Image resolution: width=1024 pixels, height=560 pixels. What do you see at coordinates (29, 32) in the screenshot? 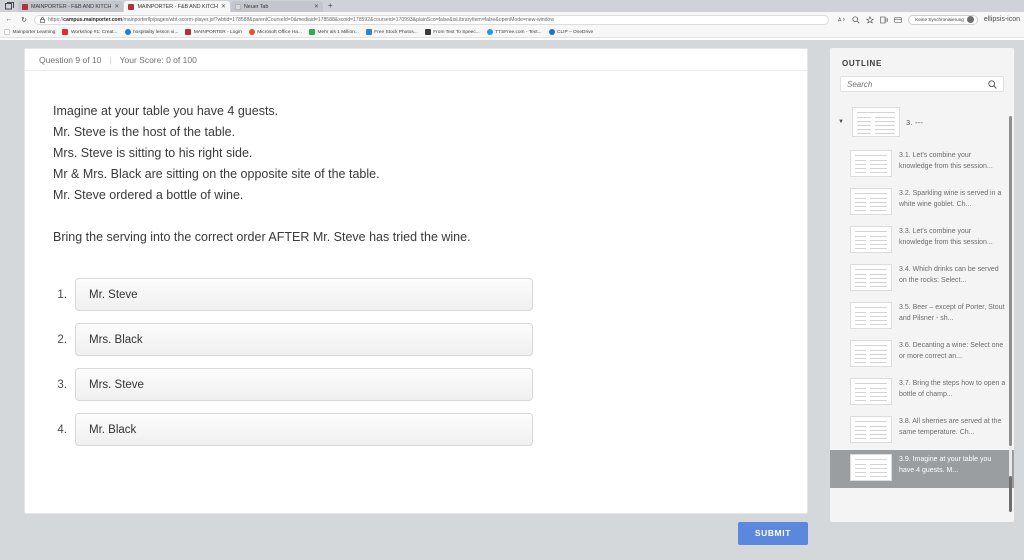
I see `bookmark-item: Mainporter Learning` at bounding box center [29, 32].